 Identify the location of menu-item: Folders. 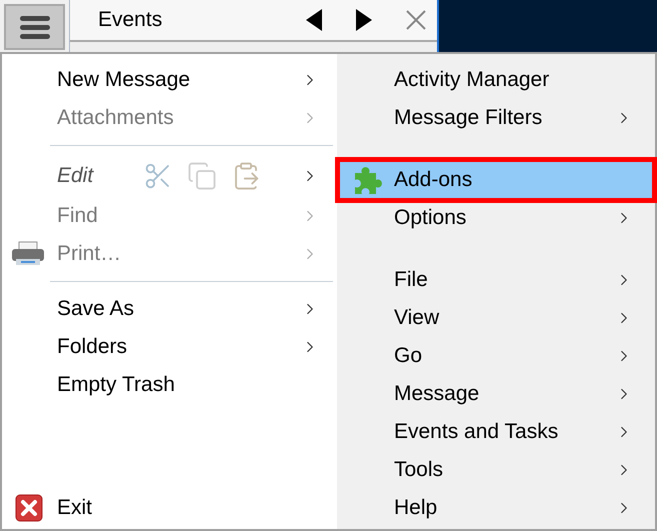
(169, 347).